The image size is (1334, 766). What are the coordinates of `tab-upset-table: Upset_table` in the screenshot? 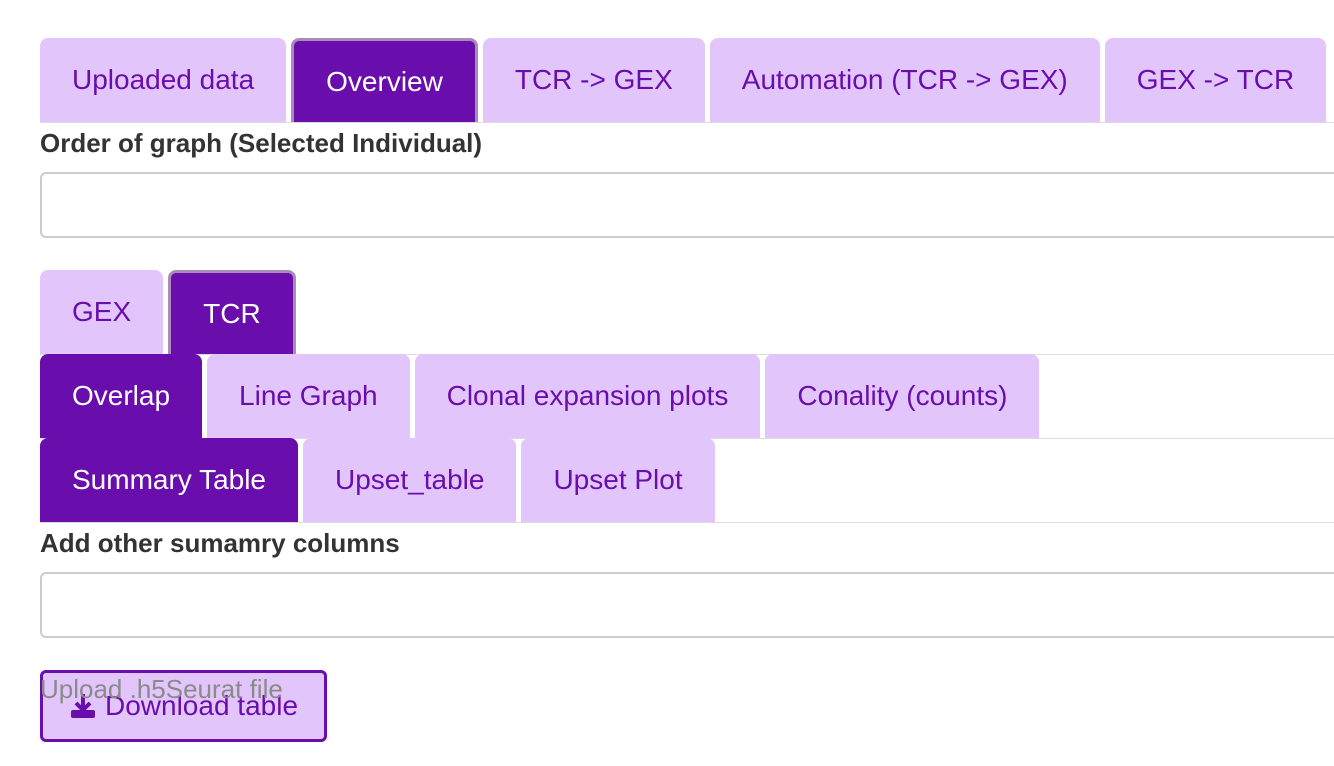 It's located at (410, 480).